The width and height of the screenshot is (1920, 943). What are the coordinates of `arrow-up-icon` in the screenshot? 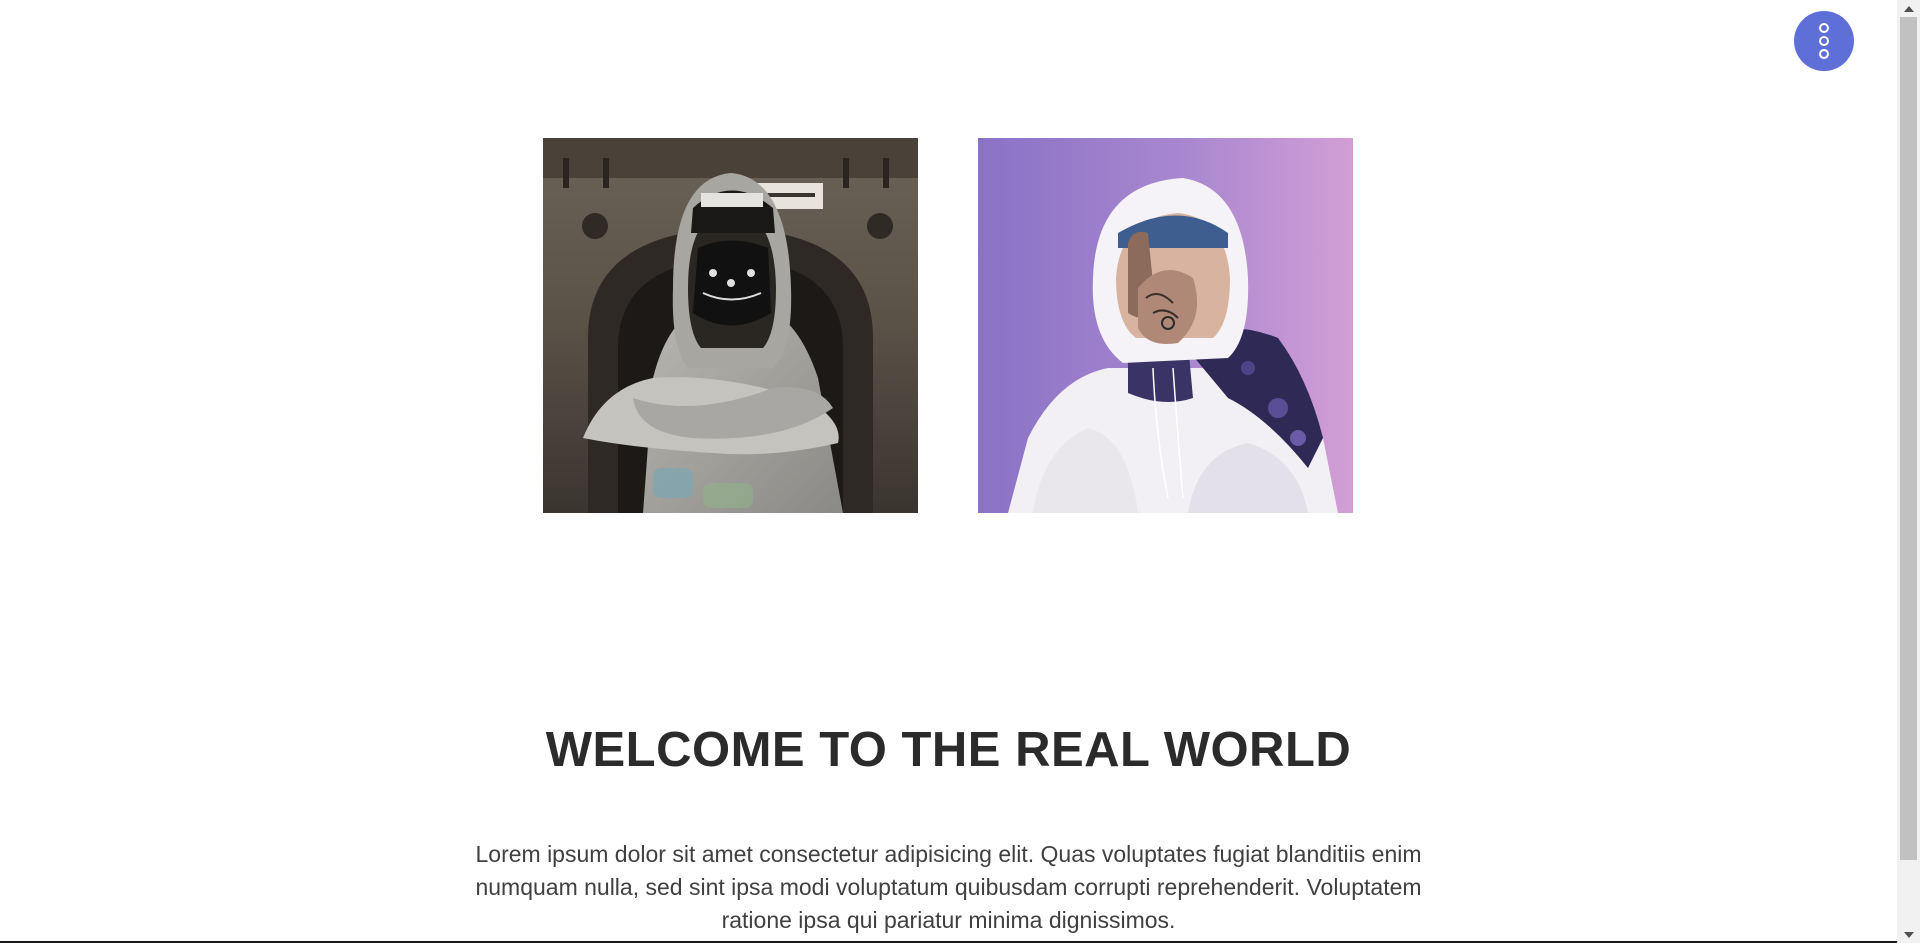 It's located at (1908, 8).